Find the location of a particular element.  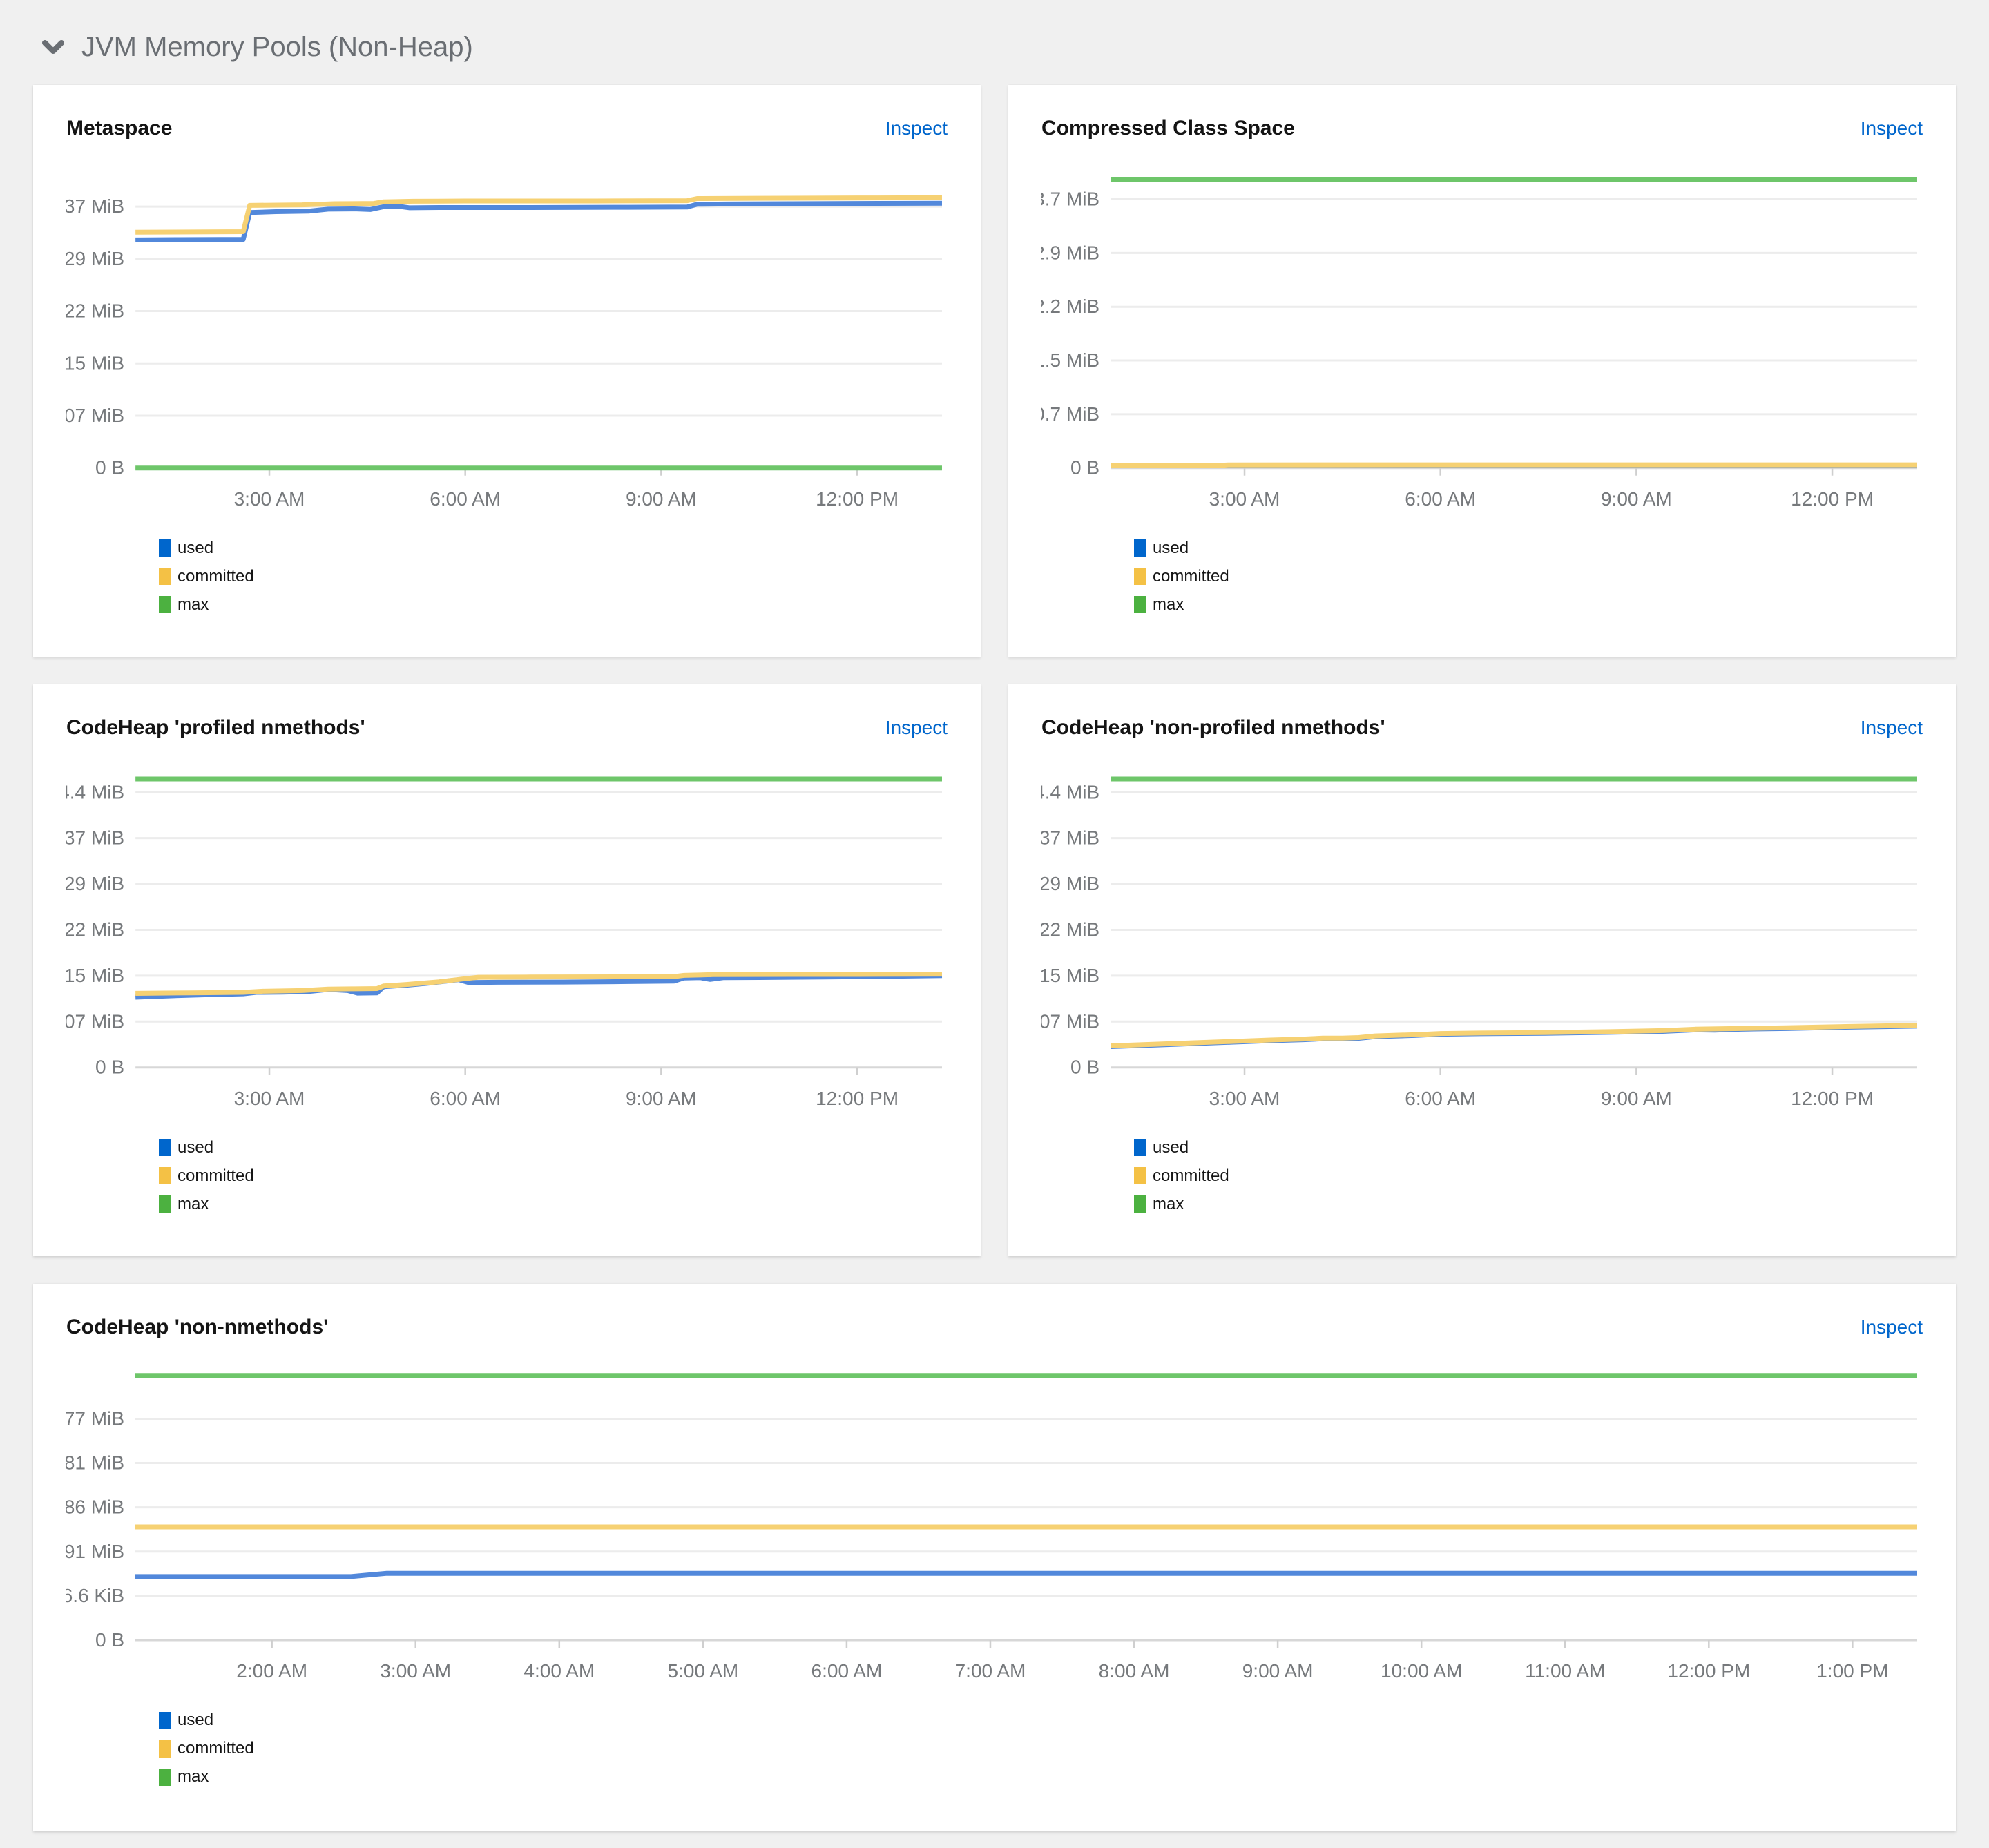

card-header: CodeHeap 'profiled nmethods' Inspect is located at coordinates (507, 728).